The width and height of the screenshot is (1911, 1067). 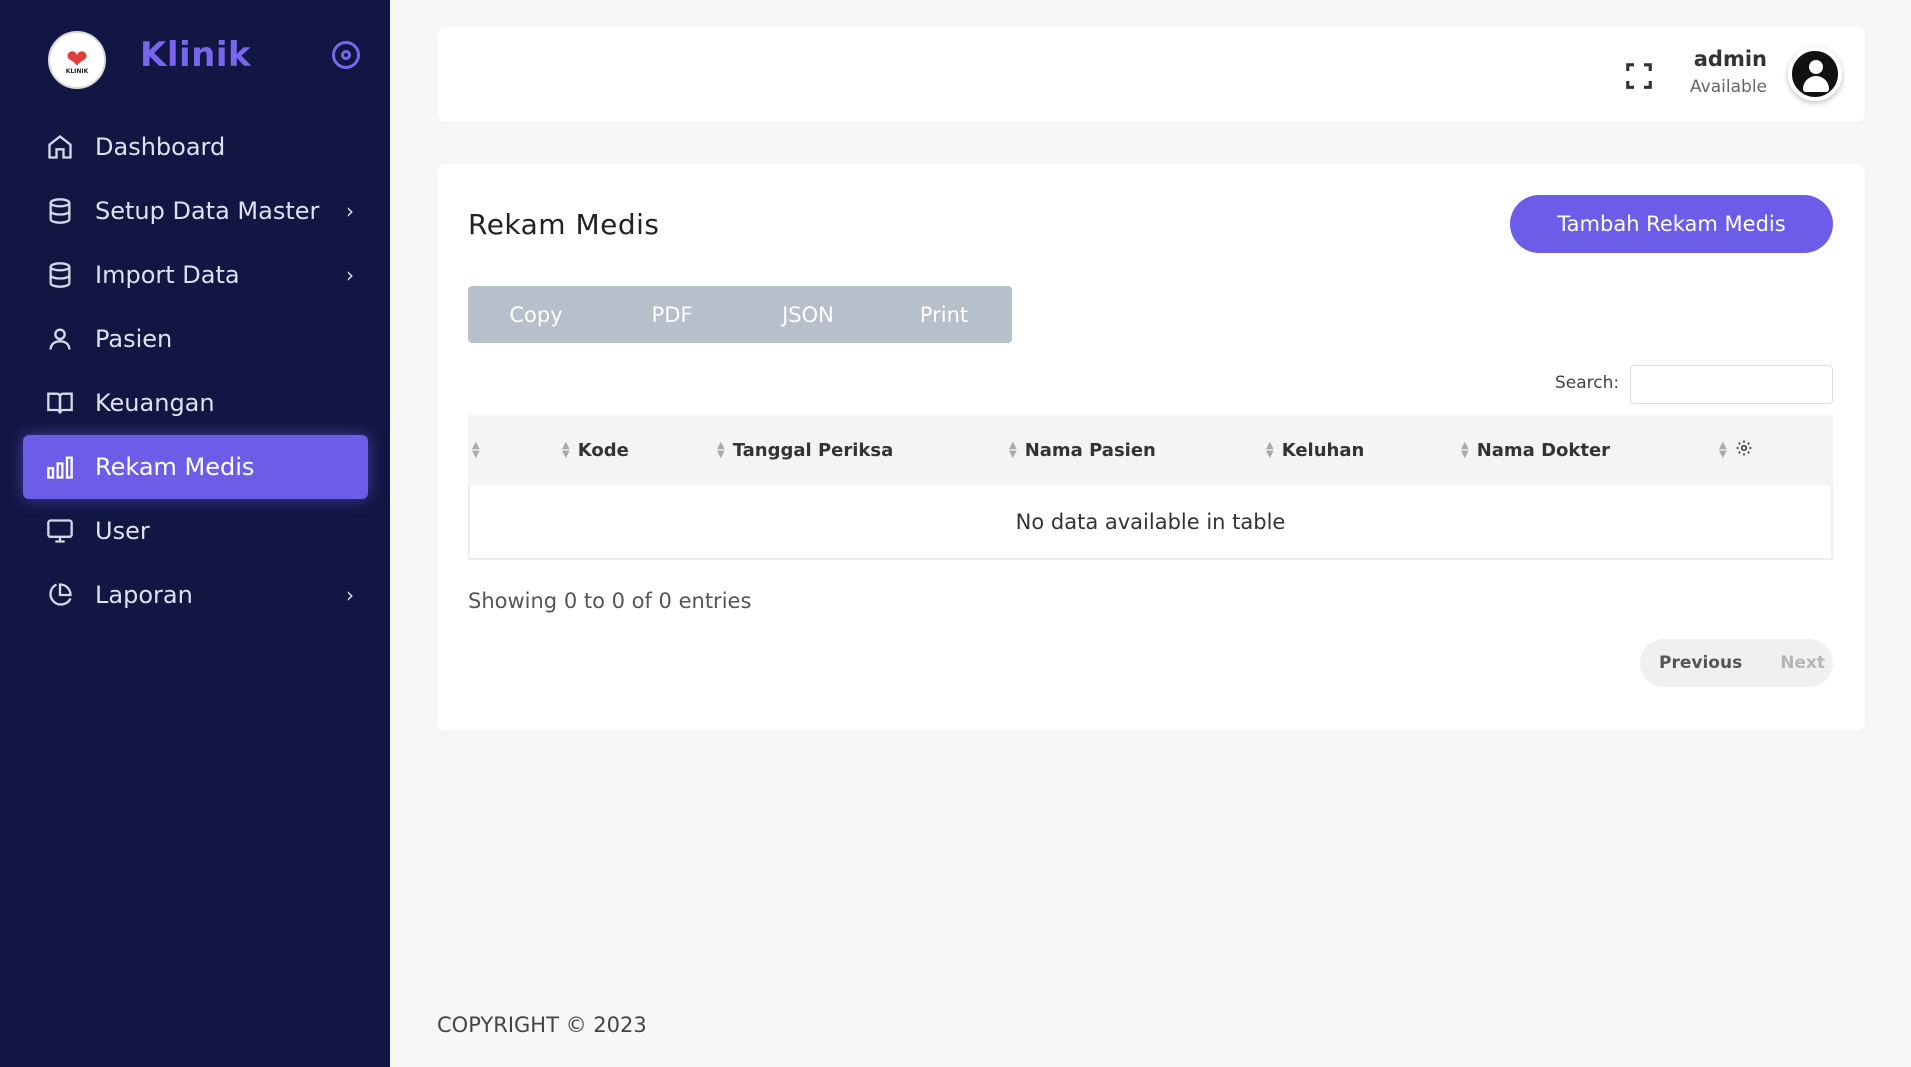 I want to click on previous-page-button: Previous, so click(x=1700, y=663).